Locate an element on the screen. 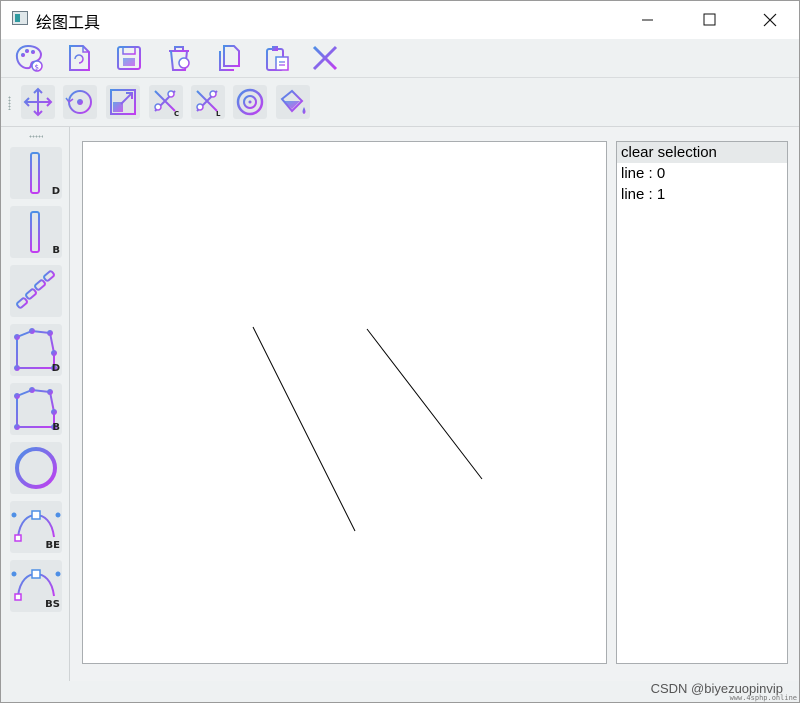 The image size is (800, 703). close-x-icon is located at coordinates (325, 58).